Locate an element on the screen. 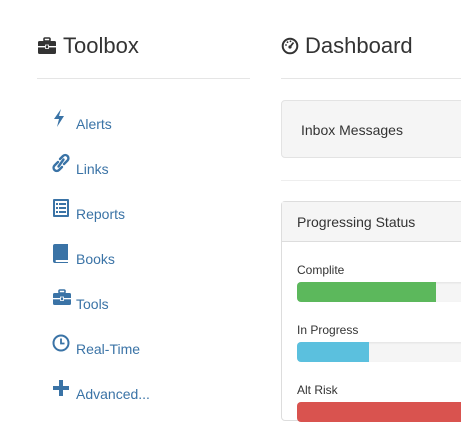  status-row-complete: Complite is located at coordinates (379, 282).